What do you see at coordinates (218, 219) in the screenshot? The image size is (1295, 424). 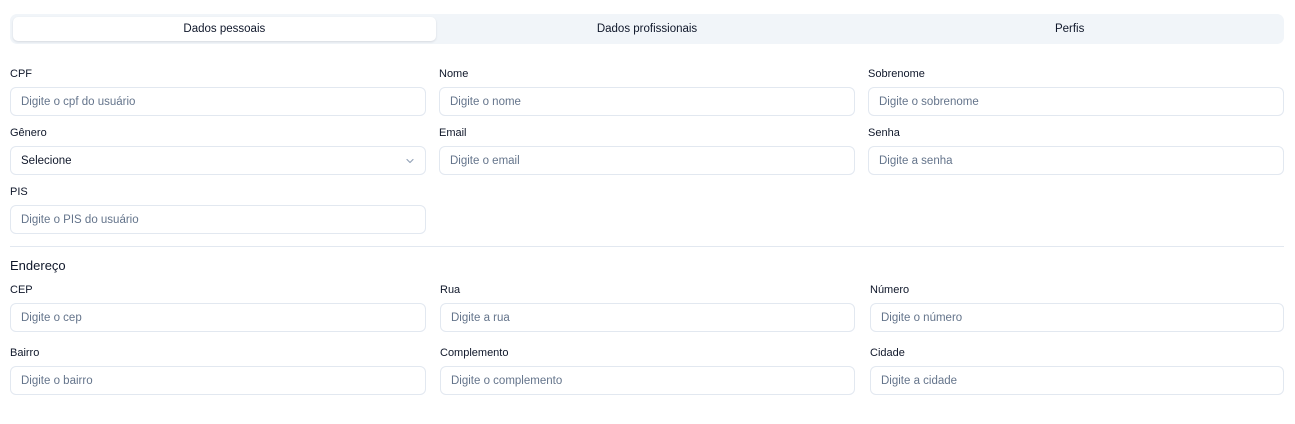 I see `pis-input` at bounding box center [218, 219].